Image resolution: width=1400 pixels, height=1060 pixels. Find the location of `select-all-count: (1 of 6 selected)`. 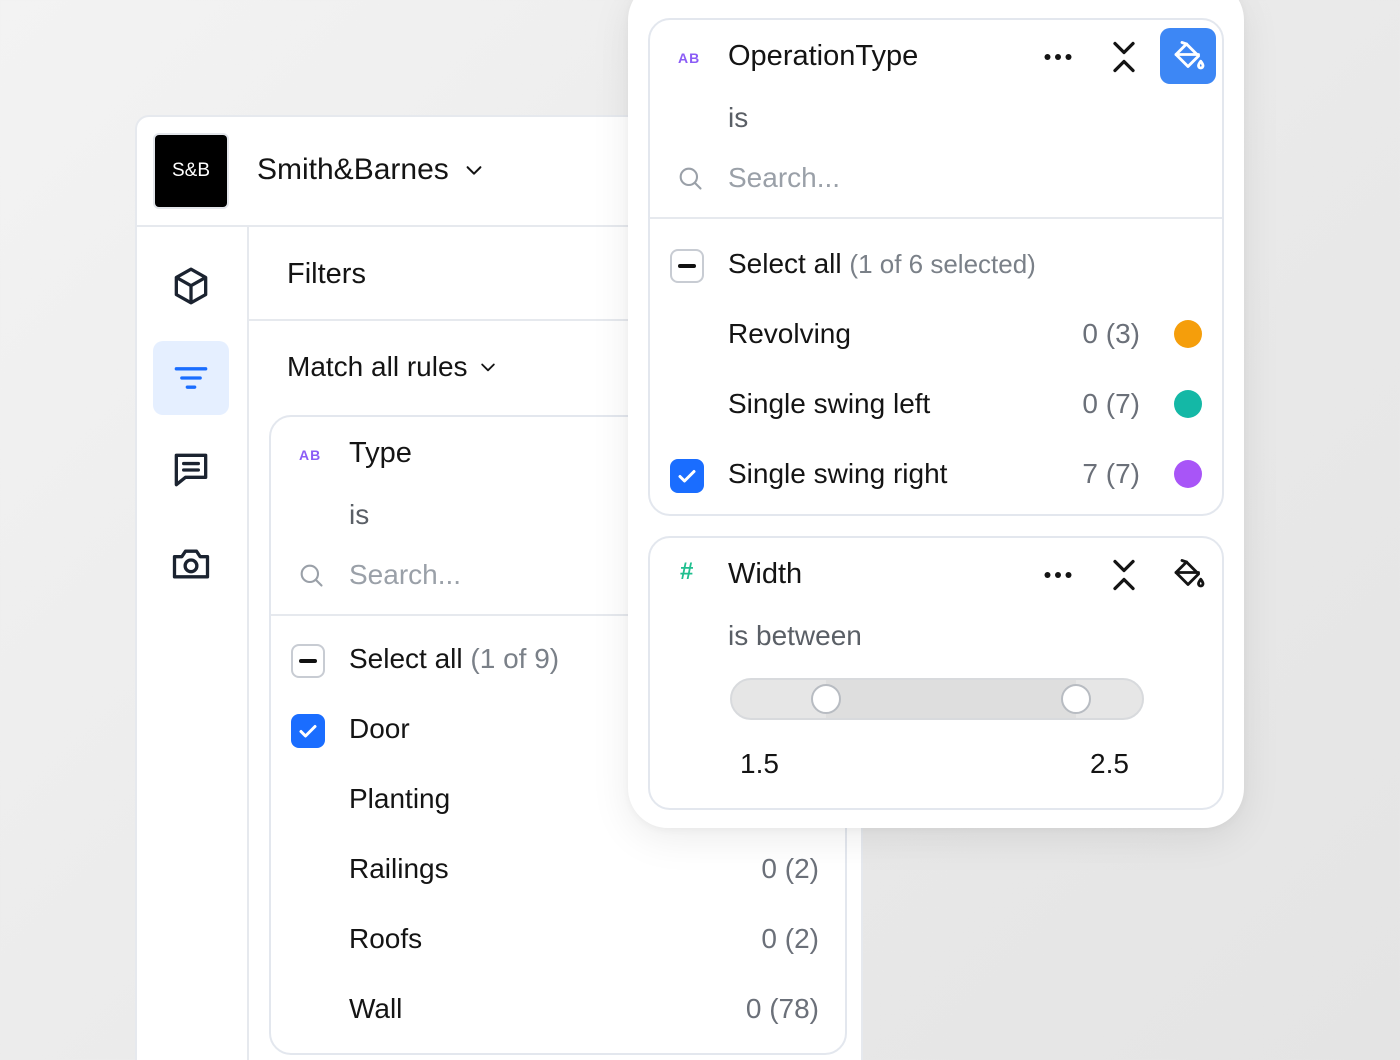

select-all-count: (1 of 6 selected) is located at coordinates (942, 264).